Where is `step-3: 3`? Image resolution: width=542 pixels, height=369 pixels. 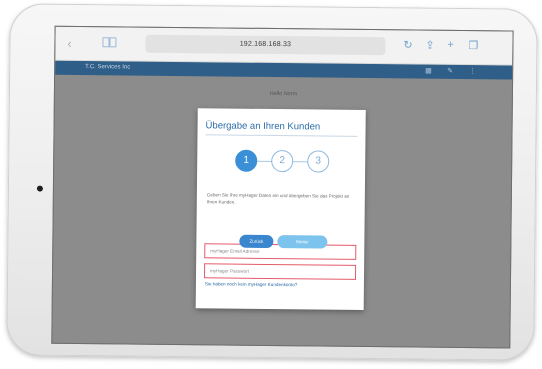 step-3: 3 is located at coordinates (318, 161).